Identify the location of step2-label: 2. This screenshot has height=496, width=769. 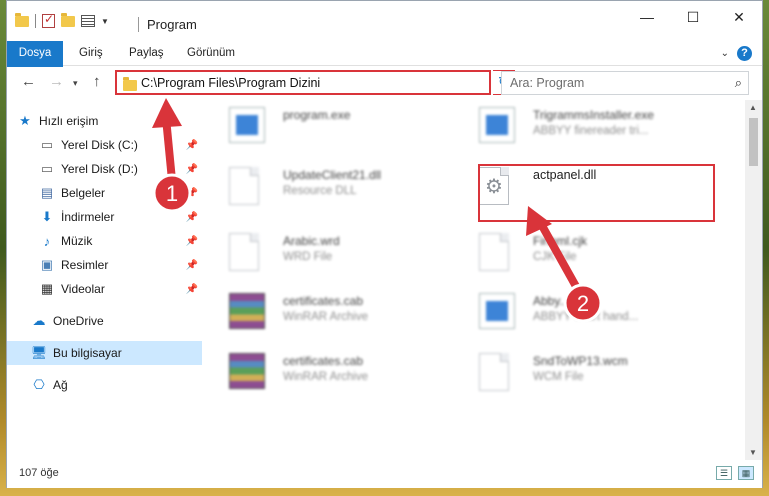
(583, 303).